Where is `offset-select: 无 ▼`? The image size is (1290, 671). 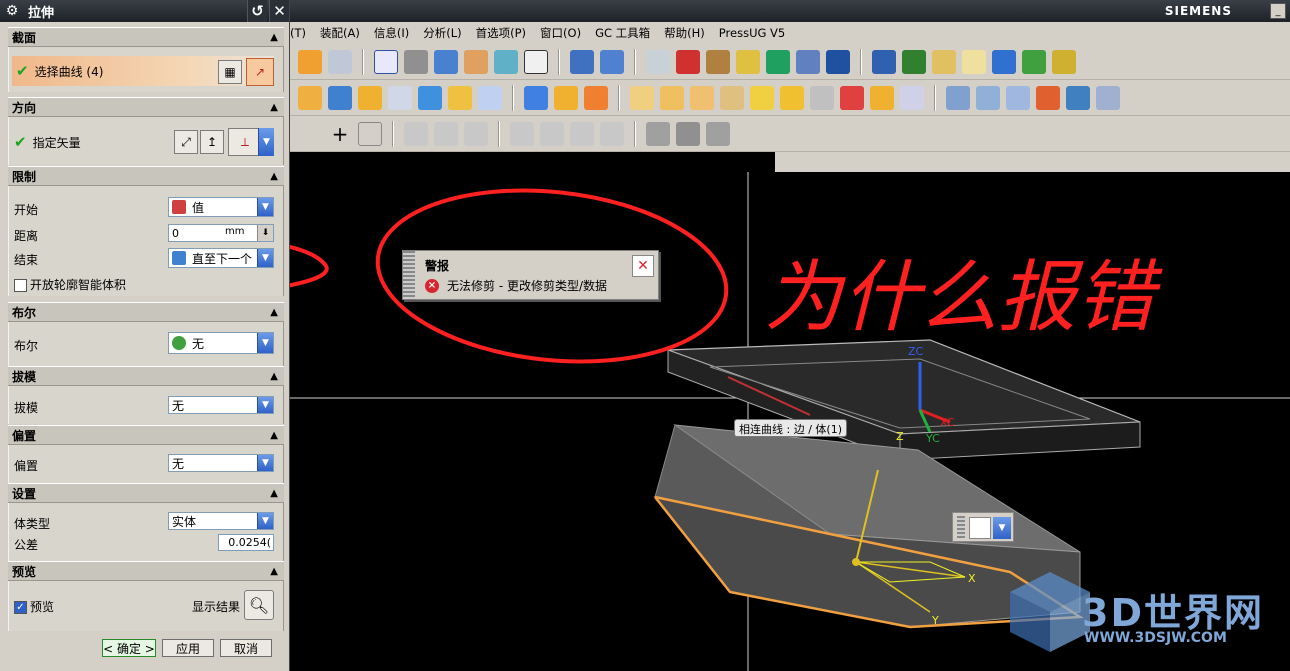
offset-select: 无 ▼ is located at coordinates (221, 463).